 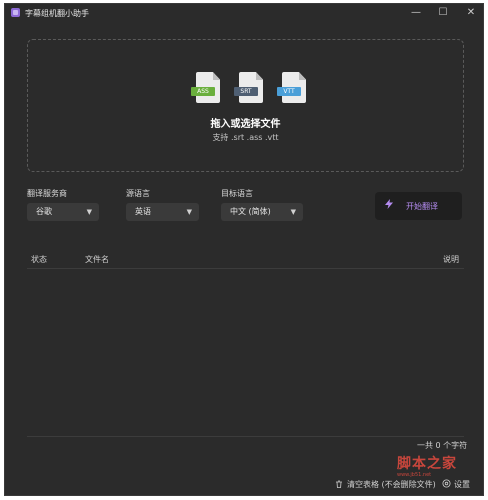 I want to click on lightning-icon, so click(x=389, y=205).